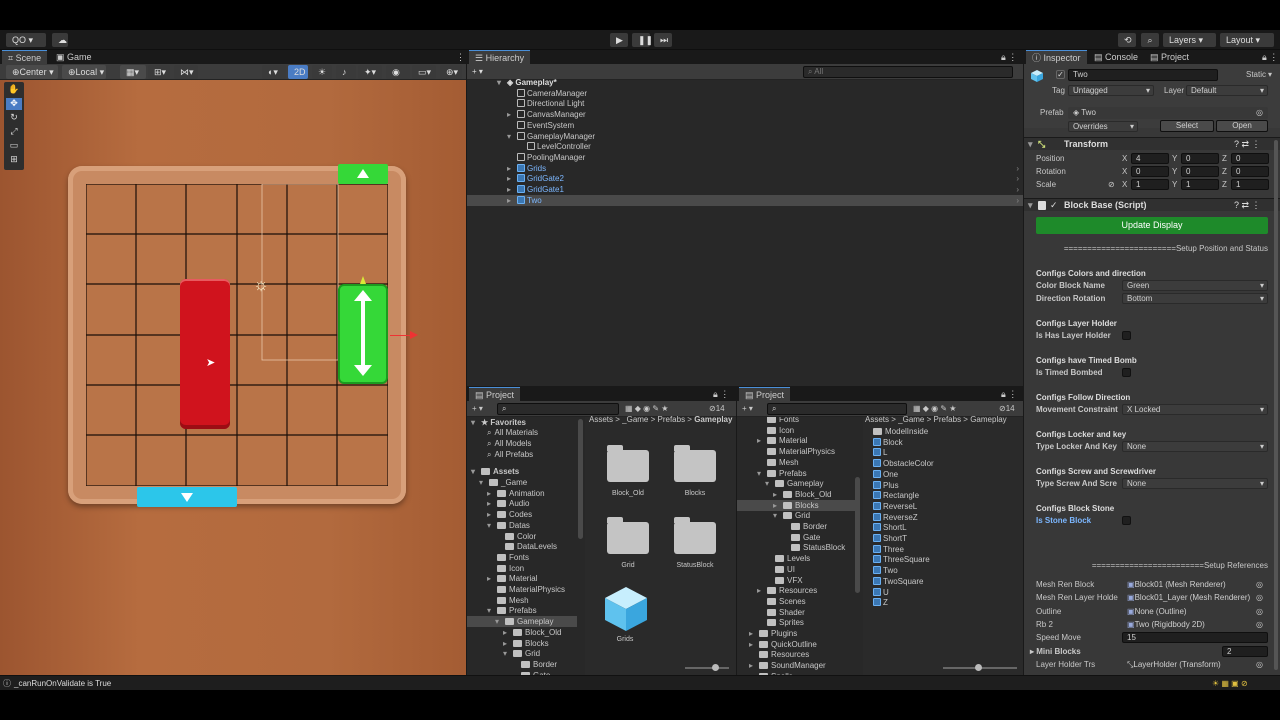 The image size is (1280, 720). Describe the element at coordinates (1126, 520) in the screenshot. I see `config-checkbox` at that location.